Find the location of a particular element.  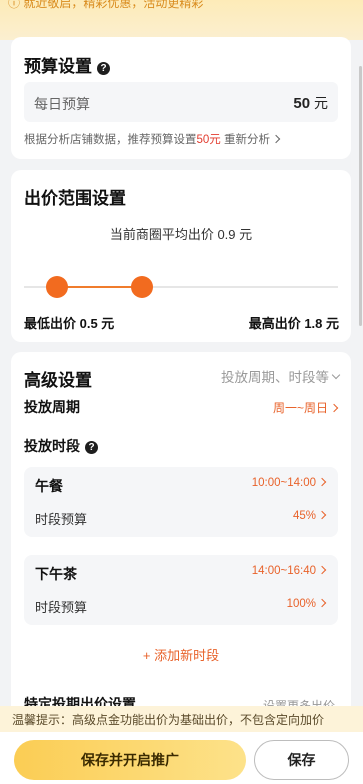

budget-recommend-tip: 根据分析店铺数据，推荐预算设置50元 重新分析 is located at coordinates (152, 139).